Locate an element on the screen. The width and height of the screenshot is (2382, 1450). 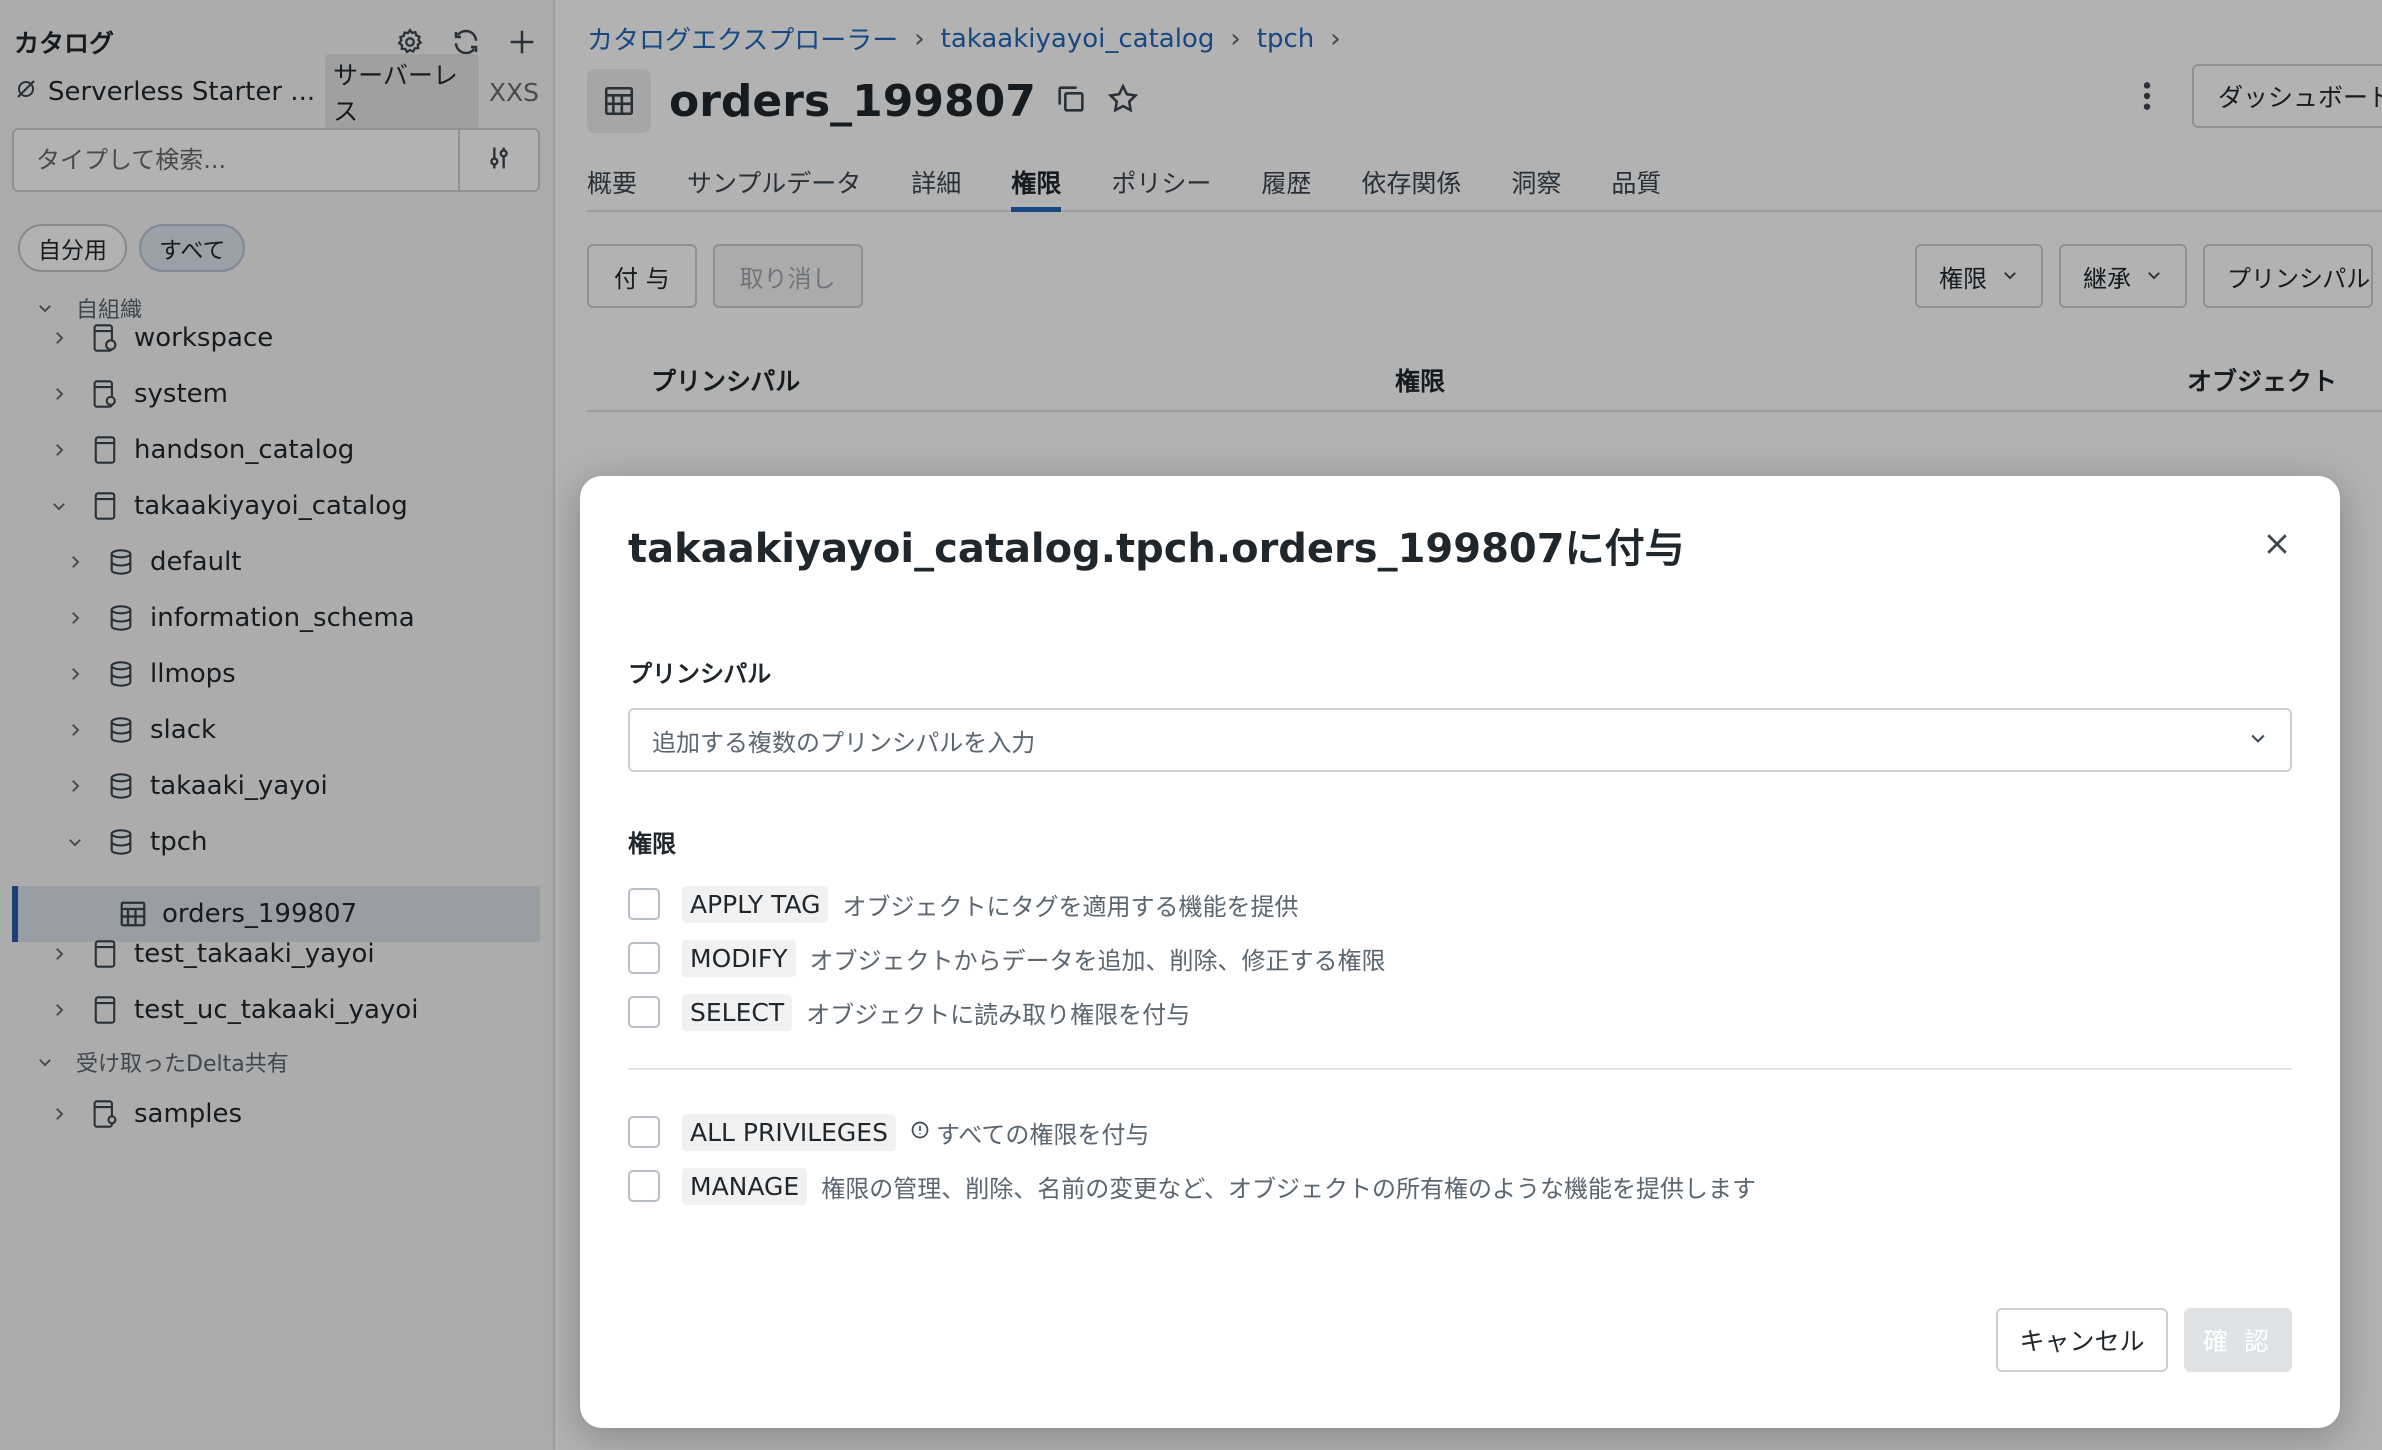
privilege-option-apply-tag: APPLY TAG オブジェクトにタグを適用する機能を提供 is located at coordinates (963, 904).